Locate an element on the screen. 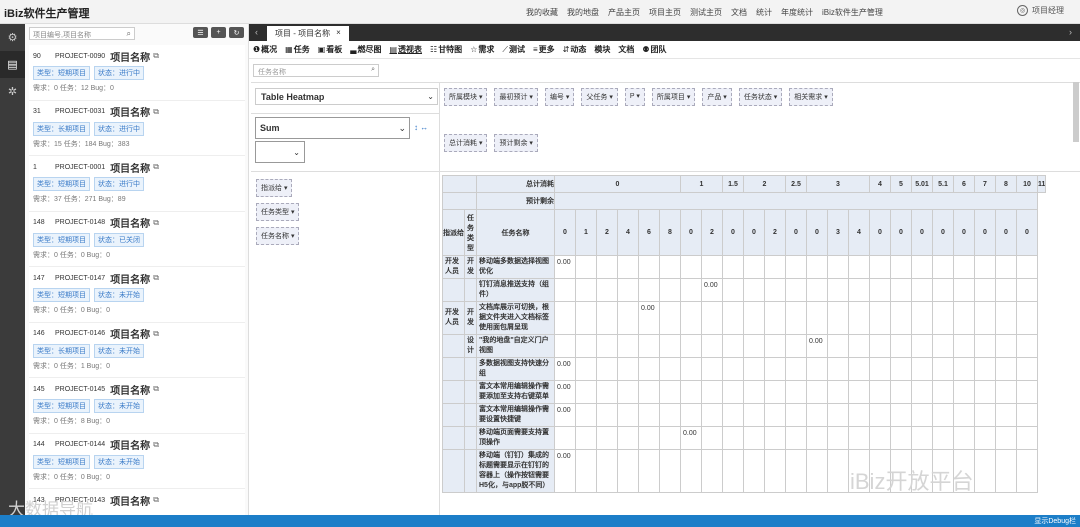 This screenshot has height=527, width=1080. module-icon: ⚙ is located at coordinates (12, 37).